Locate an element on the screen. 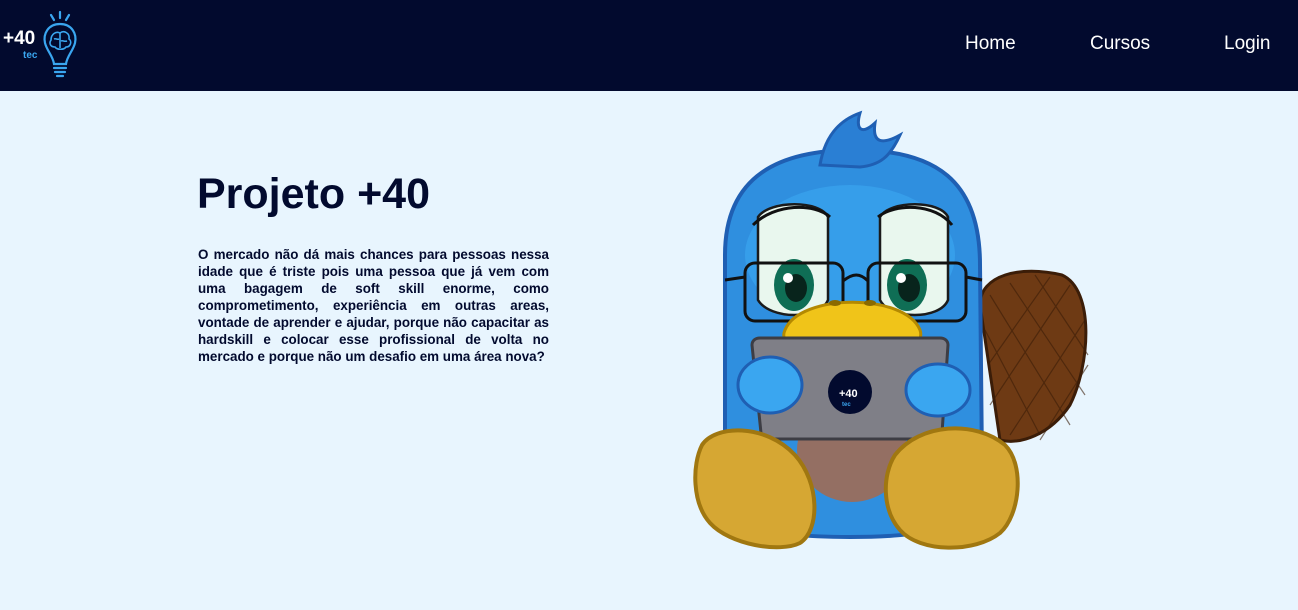  mascot-tail is located at coordinates (1033, 356).